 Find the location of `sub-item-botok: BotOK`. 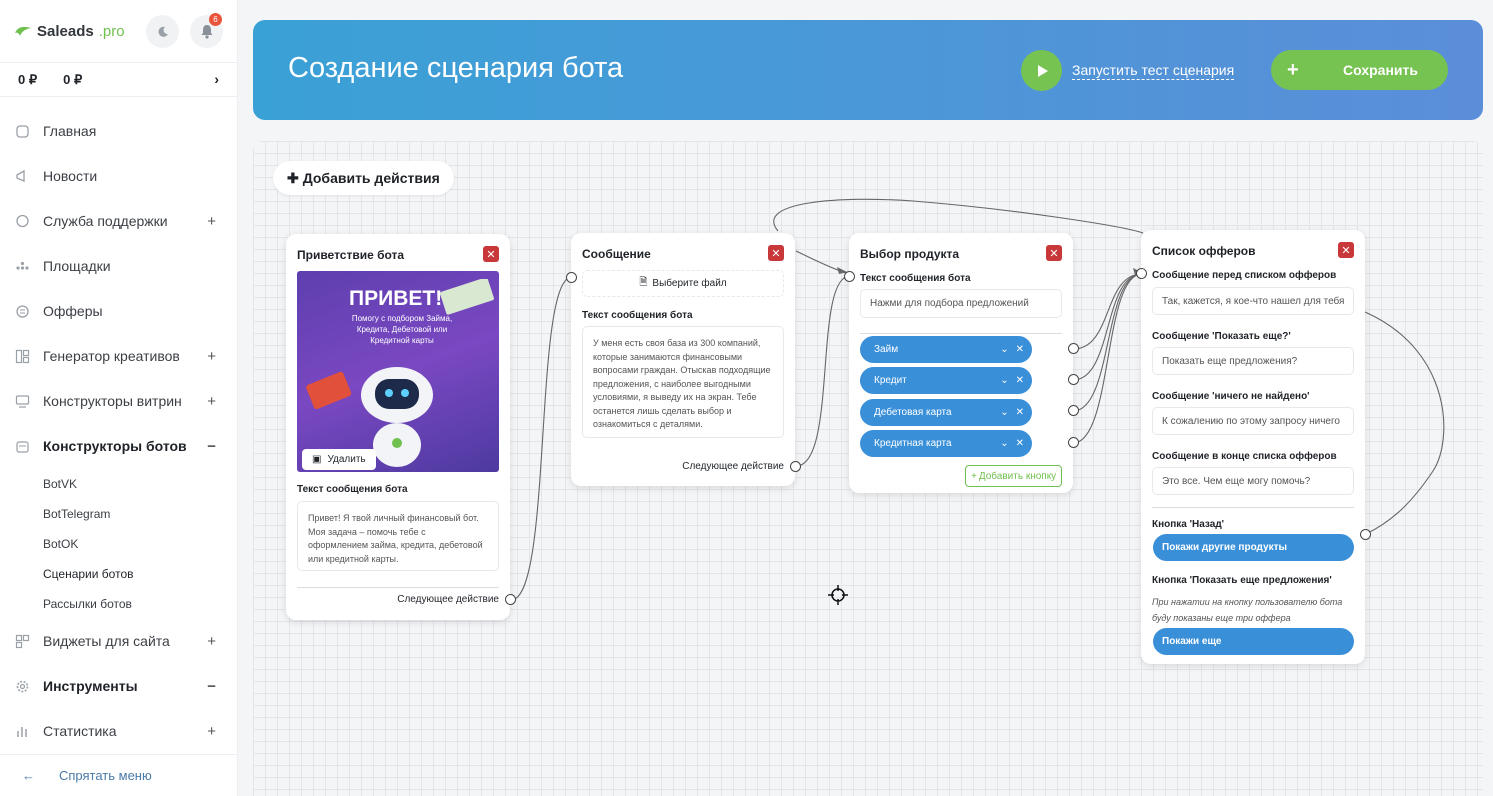

sub-item-botok: BotOK is located at coordinates (60, 544).